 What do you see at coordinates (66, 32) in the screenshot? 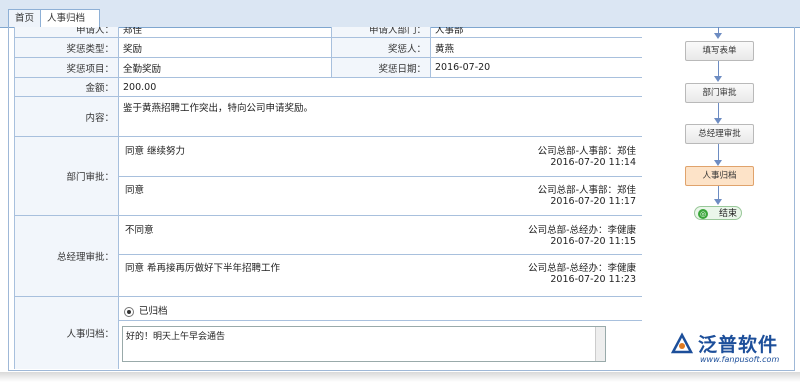
I see `applicant-label: 申请人：` at bounding box center [66, 32].